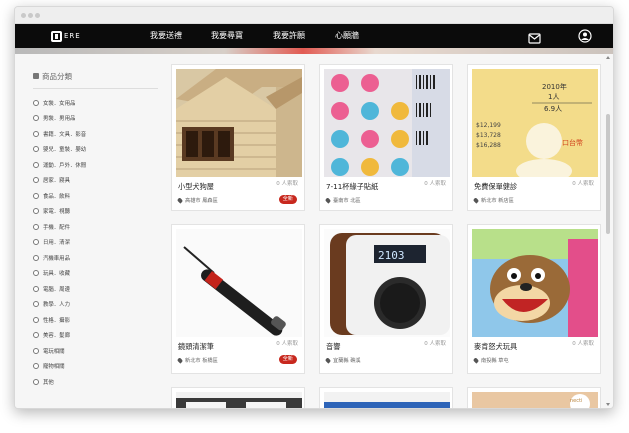  I want to click on category-item: 其他, so click(95, 382).